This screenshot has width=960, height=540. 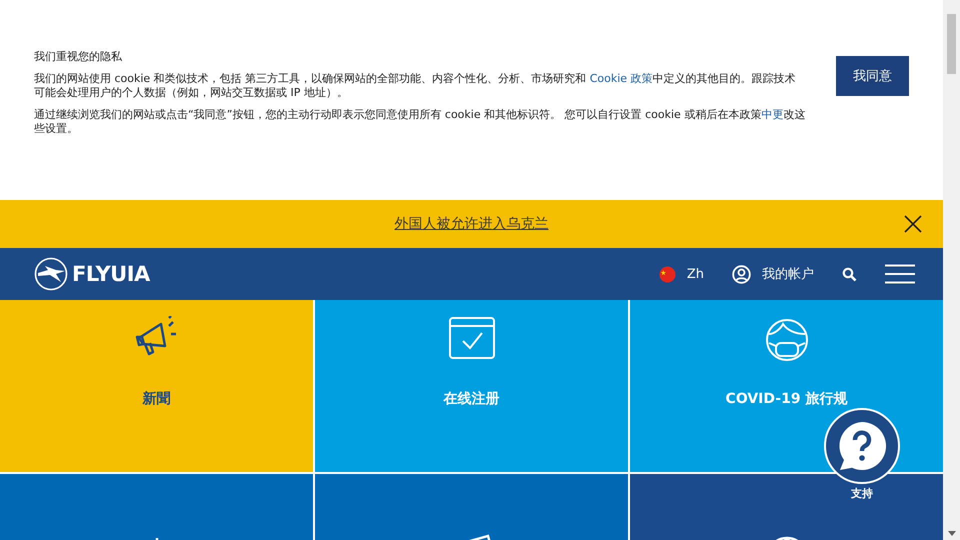 What do you see at coordinates (111, 274) in the screenshot?
I see `logo-text: FLYUIA` at bounding box center [111, 274].